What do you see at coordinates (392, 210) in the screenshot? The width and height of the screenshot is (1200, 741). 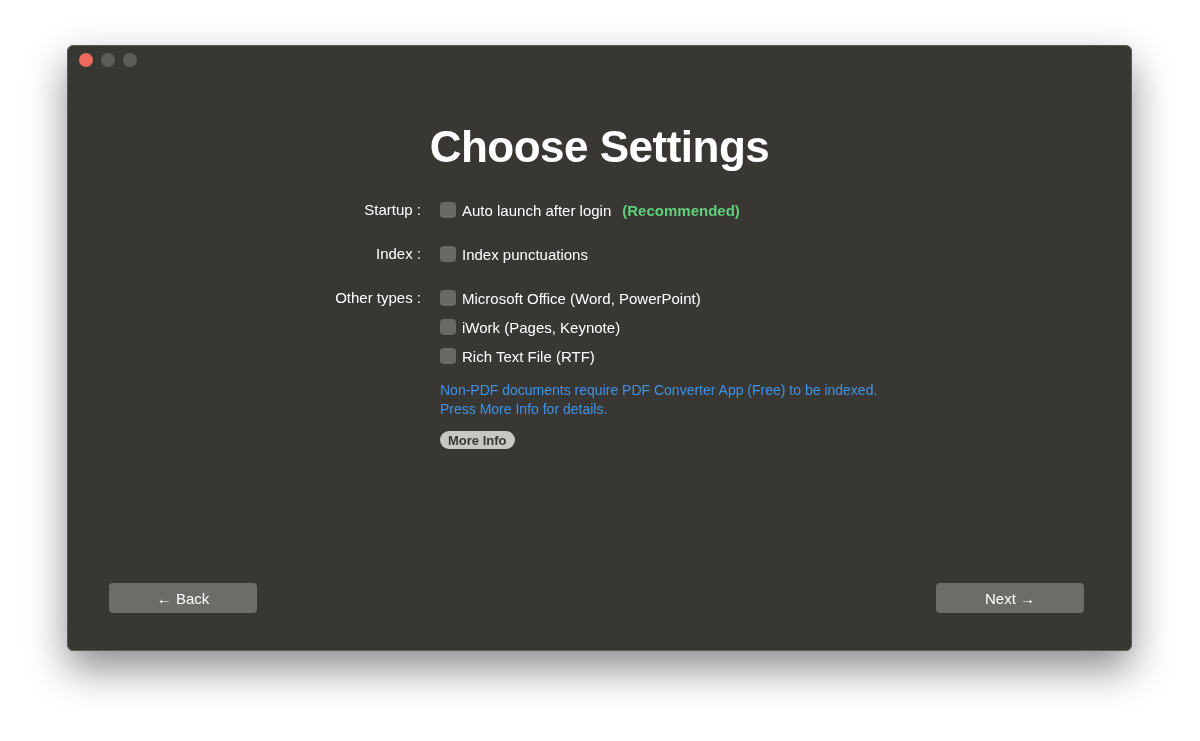 I see `section-label: Startup :` at bounding box center [392, 210].